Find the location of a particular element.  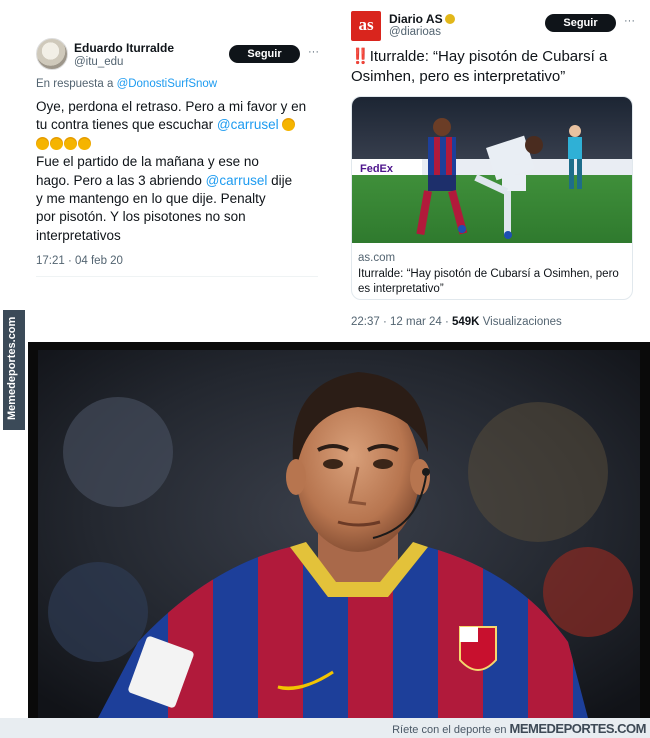

card-image: FedEx is located at coordinates (492, 170).